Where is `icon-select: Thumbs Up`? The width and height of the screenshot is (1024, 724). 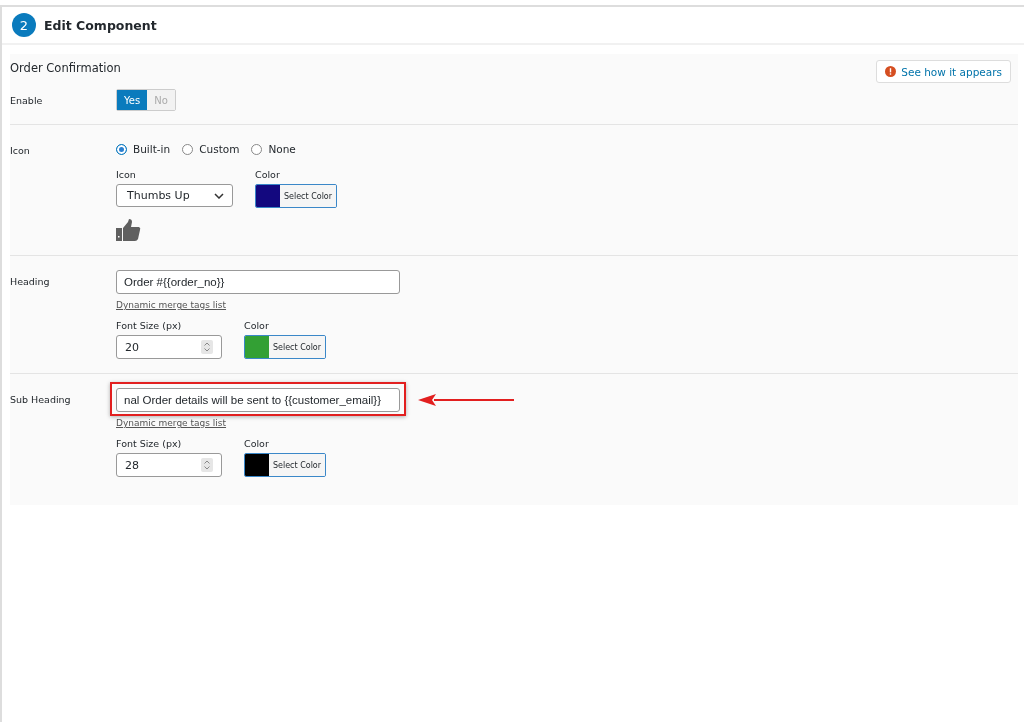 icon-select: Thumbs Up is located at coordinates (174, 195).